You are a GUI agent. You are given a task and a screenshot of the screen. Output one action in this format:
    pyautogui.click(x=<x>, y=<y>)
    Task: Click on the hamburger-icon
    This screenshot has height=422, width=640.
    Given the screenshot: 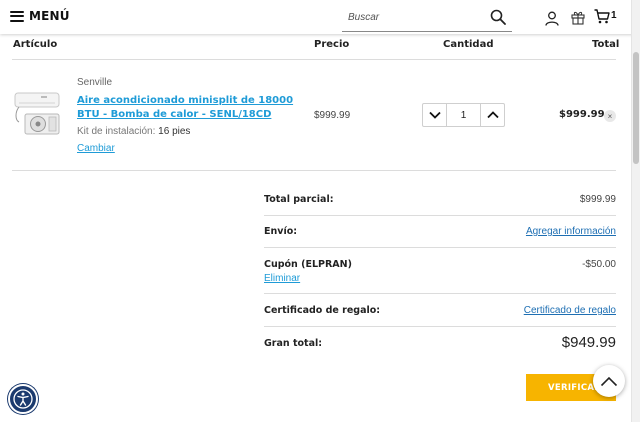 What is the action you would take?
    pyautogui.click(x=17, y=16)
    